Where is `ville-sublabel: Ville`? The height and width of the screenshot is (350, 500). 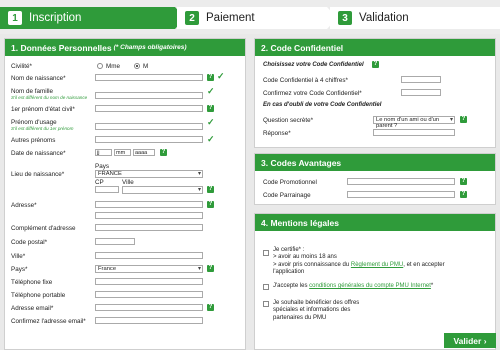
ville-sublabel: Ville is located at coordinates (128, 182).